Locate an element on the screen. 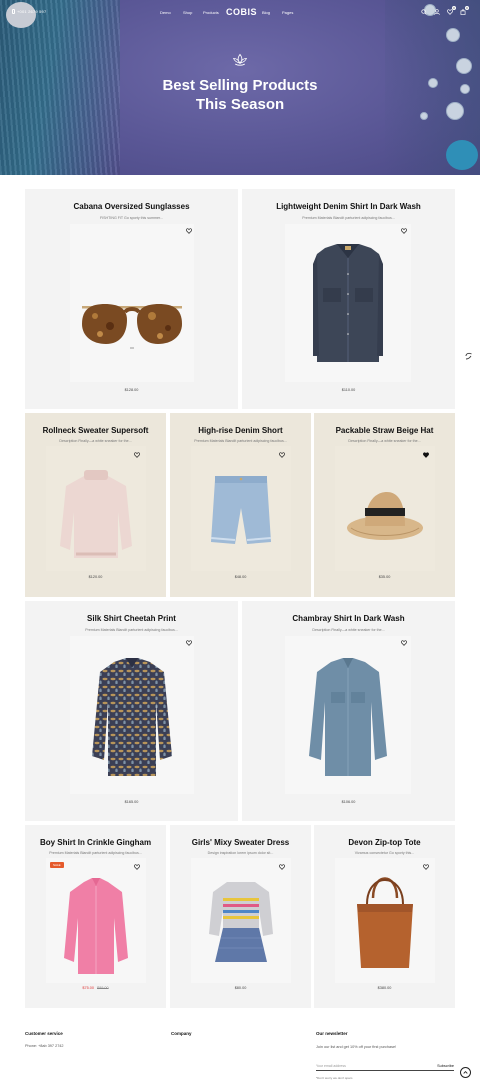 Image resolution: width=480 pixels, height=1089 pixels. nav-blog: Blog is located at coordinates (266, 12).